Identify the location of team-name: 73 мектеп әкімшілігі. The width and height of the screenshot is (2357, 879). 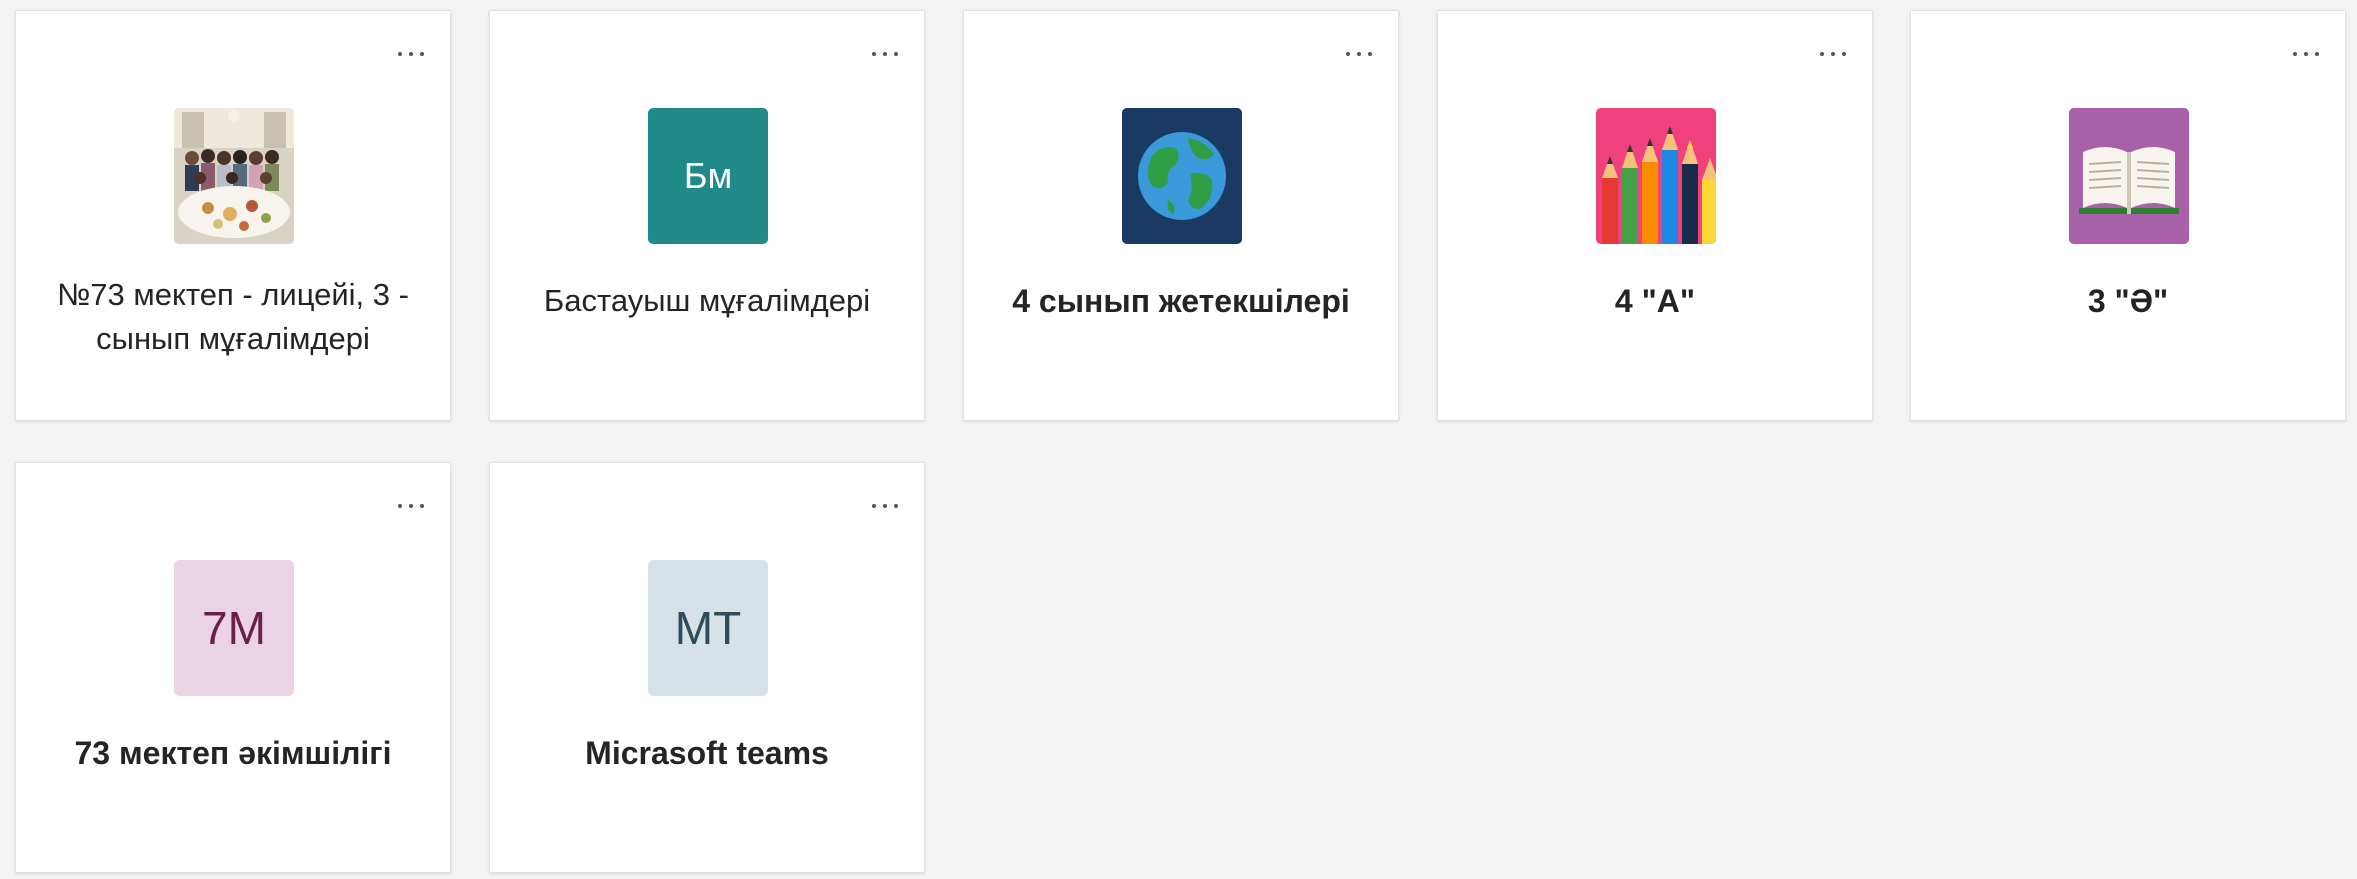
(233, 753).